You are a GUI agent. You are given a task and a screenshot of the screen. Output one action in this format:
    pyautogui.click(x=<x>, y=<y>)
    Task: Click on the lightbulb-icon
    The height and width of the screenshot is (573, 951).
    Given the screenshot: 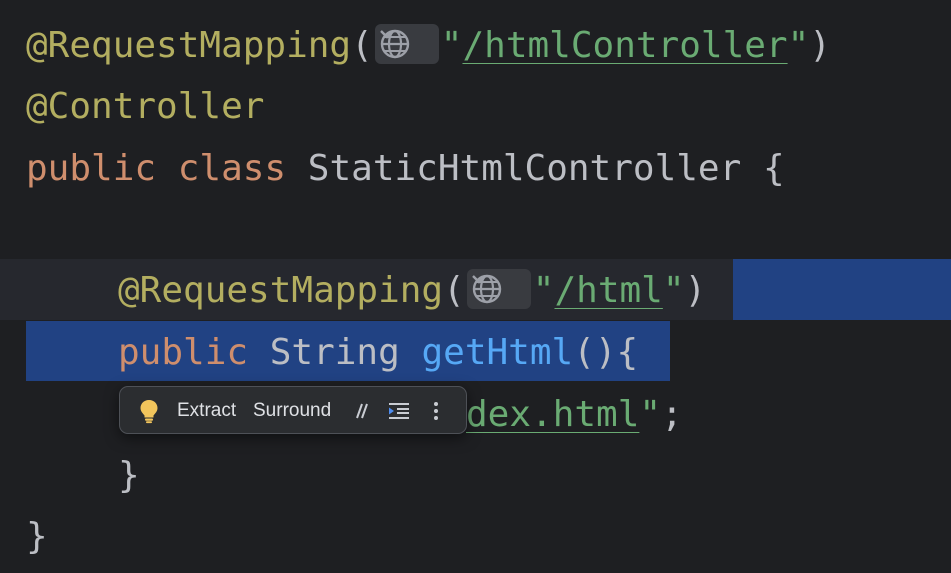 What is the action you would take?
    pyautogui.click(x=149, y=411)
    